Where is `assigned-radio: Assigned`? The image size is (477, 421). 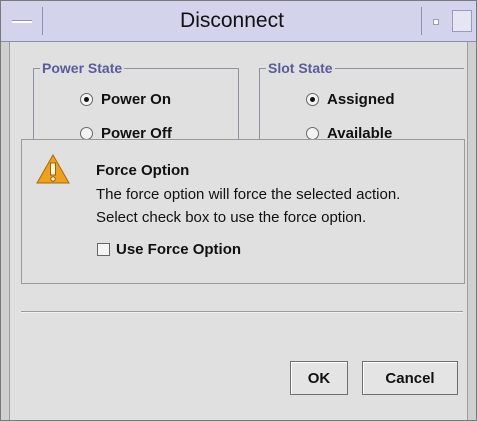 assigned-radio: Assigned is located at coordinates (350, 99).